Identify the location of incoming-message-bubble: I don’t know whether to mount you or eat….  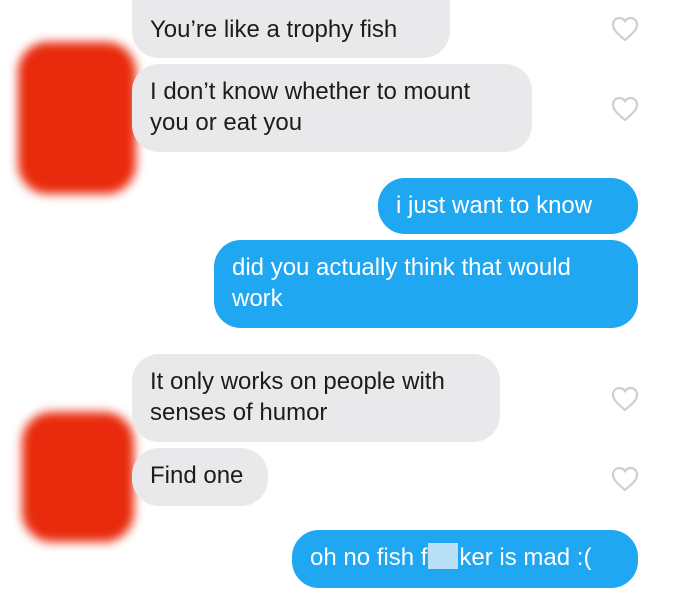
(332, 108).